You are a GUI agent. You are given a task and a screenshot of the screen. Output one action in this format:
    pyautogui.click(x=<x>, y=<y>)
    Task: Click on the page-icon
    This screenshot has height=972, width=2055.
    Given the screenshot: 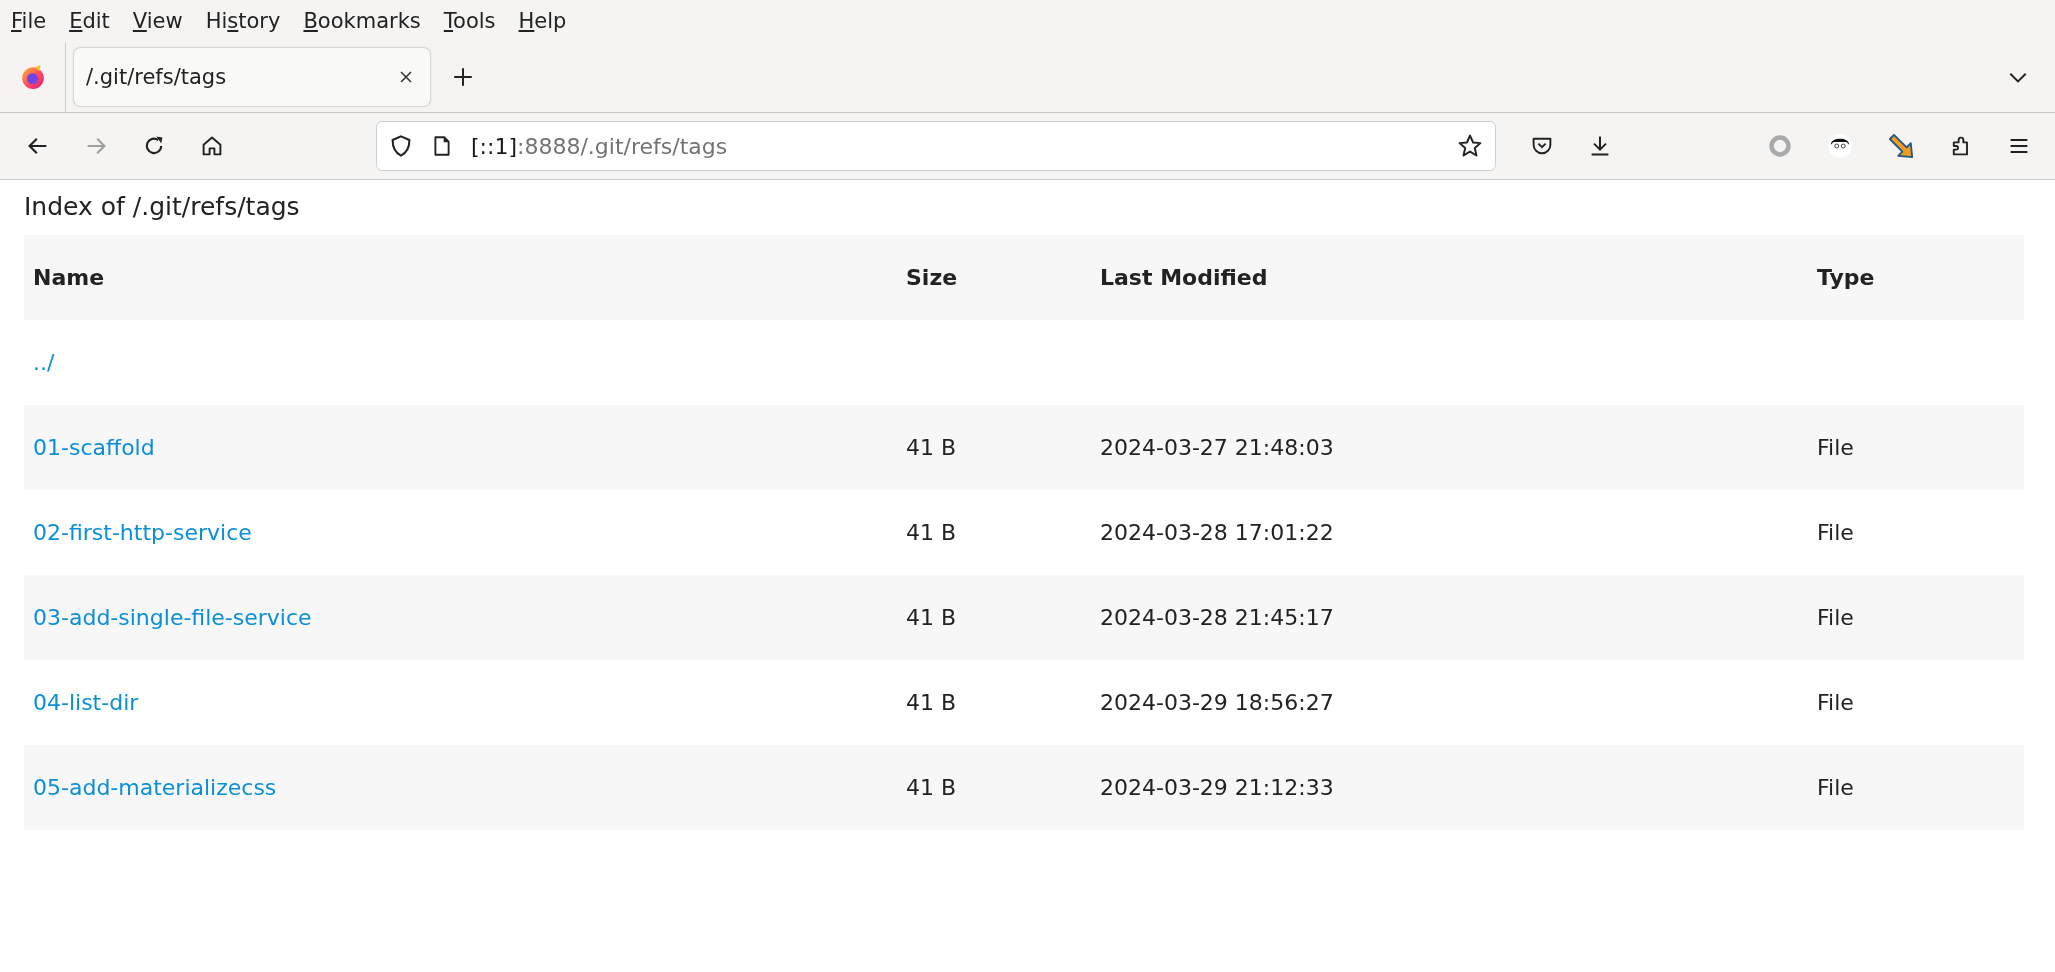 What is the action you would take?
    pyautogui.click(x=442, y=146)
    